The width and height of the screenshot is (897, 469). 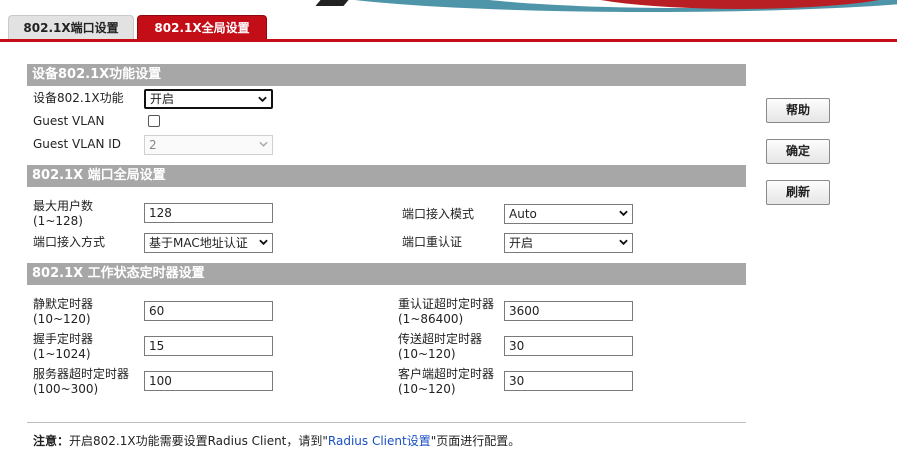 What do you see at coordinates (798, 151) in the screenshot?
I see `confirm-button: 确定` at bounding box center [798, 151].